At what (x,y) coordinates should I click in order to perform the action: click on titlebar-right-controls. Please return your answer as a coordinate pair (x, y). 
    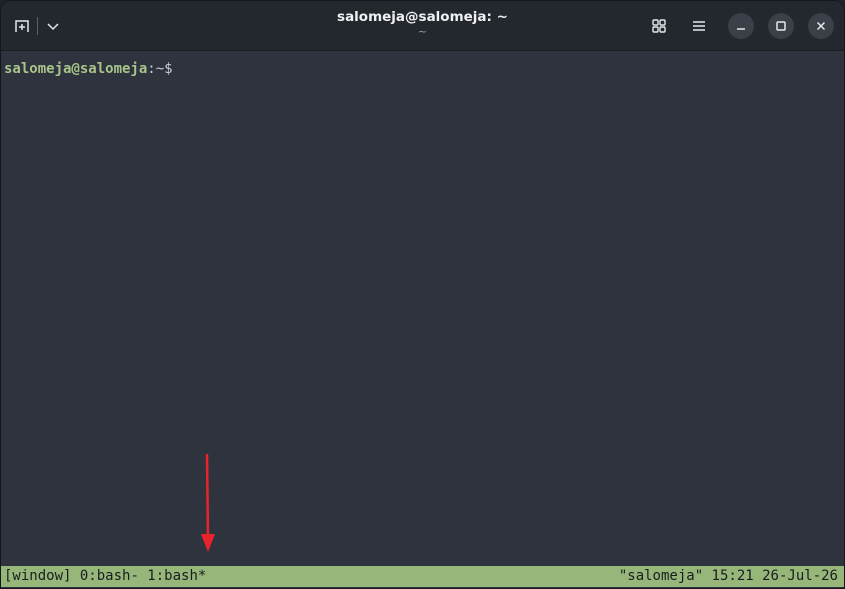
    Looking at the image, I should click on (734, 26).